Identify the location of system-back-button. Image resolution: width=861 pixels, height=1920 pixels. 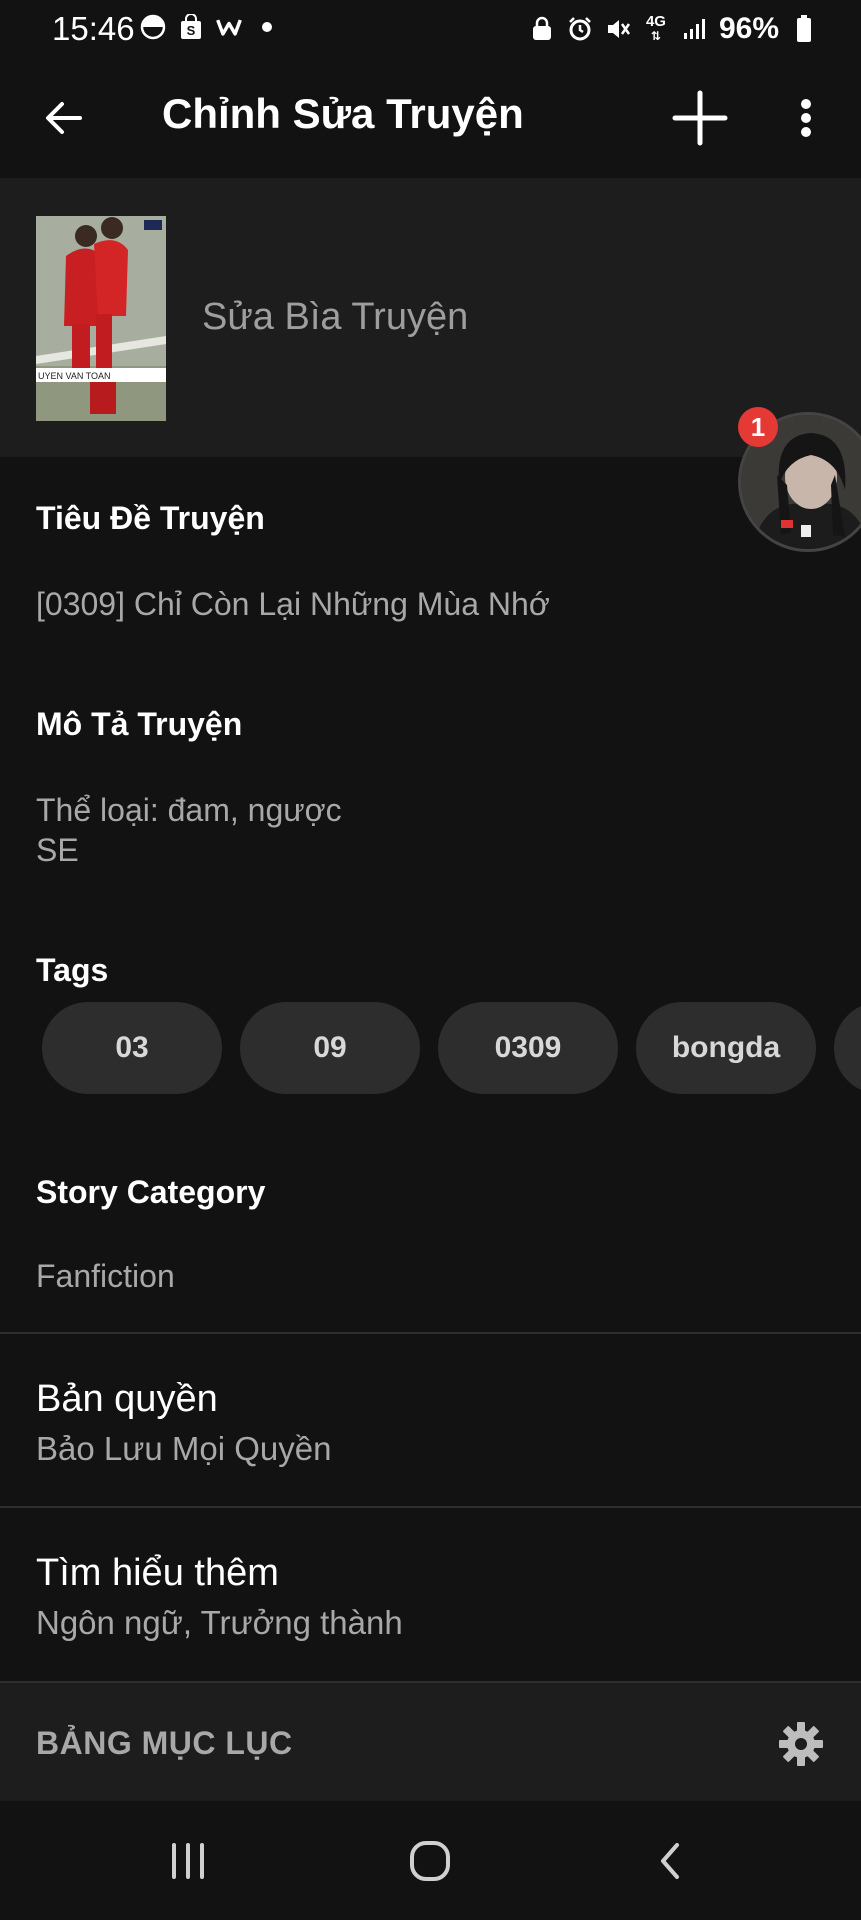
(670, 1861).